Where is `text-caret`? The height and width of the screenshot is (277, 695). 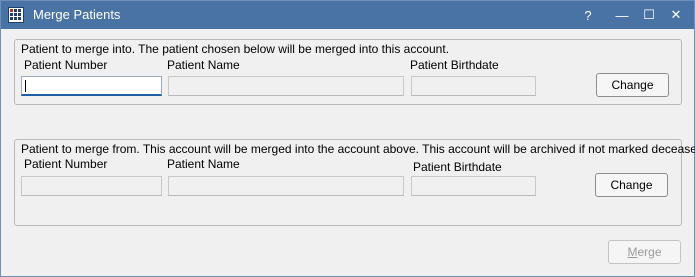 text-caret is located at coordinates (25, 86).